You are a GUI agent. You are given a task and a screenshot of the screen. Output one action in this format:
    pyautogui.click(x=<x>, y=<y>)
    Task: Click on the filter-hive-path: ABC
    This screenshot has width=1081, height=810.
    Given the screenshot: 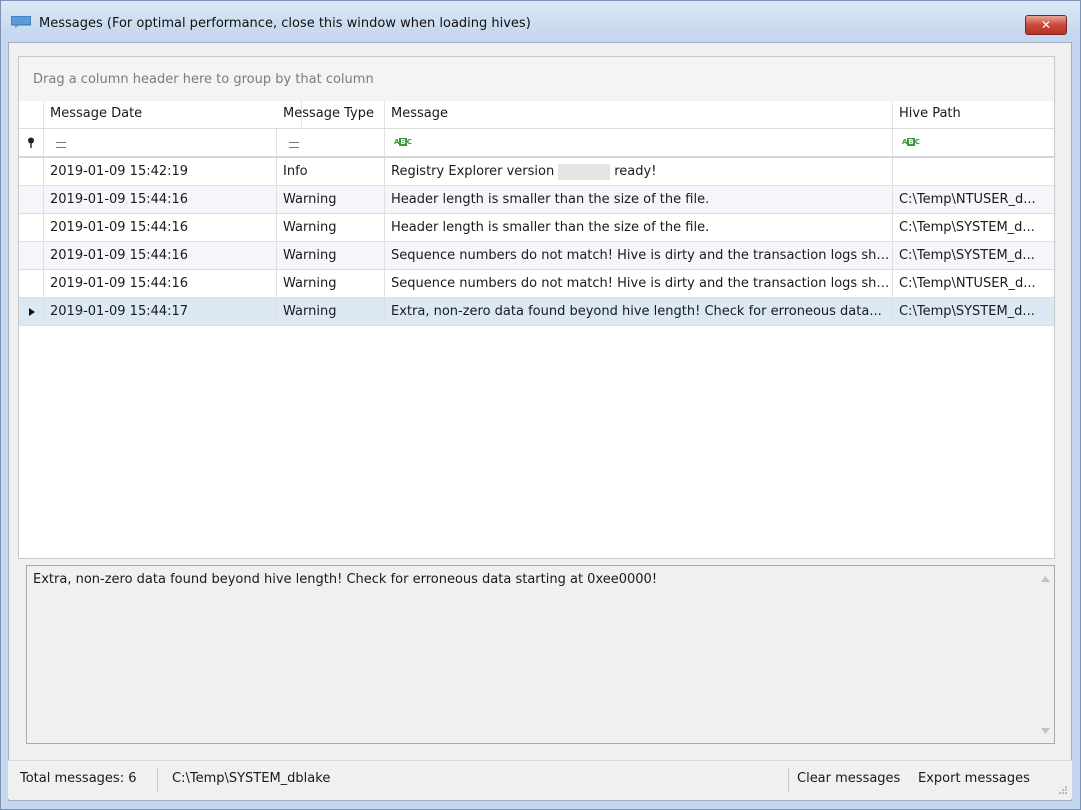 What is the action you would take?
    pyautogui.click(x=973, y=142)
    